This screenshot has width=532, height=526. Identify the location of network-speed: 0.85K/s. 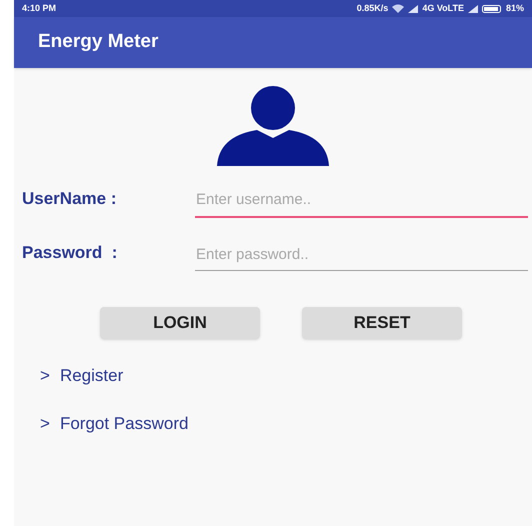
(372, 8).